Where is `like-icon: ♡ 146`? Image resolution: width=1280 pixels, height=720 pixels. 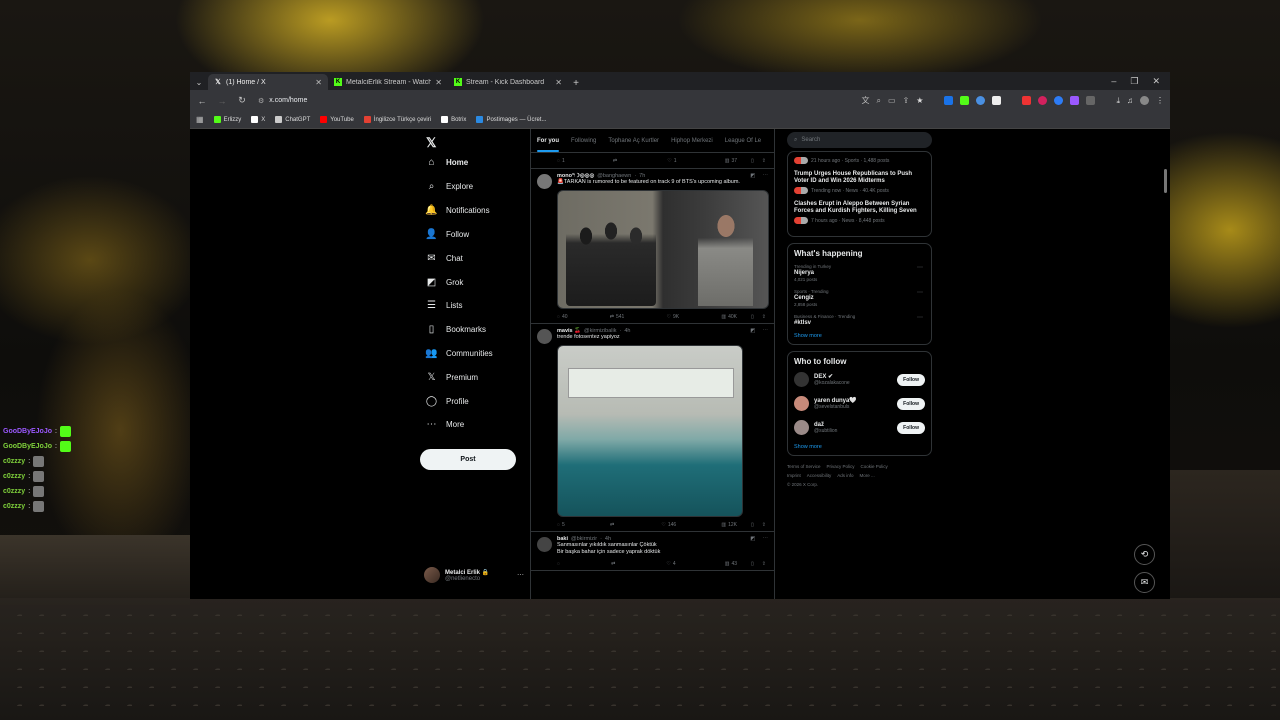 like-icon: ♡ 146 is located at coordinates (668, 525).